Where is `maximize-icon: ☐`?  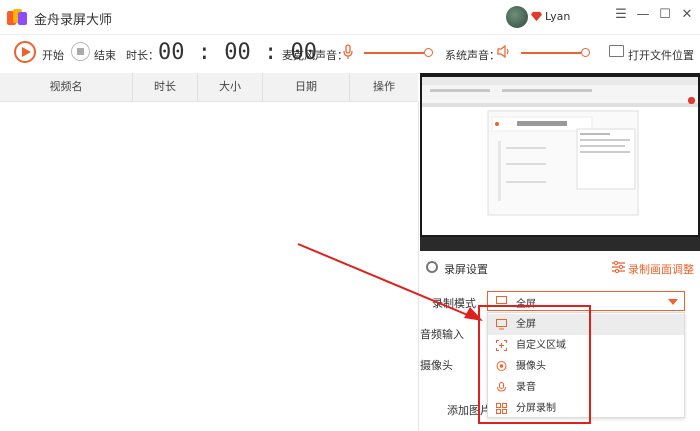
maximize-icon: ☐ is located at coordinates (665, 15).